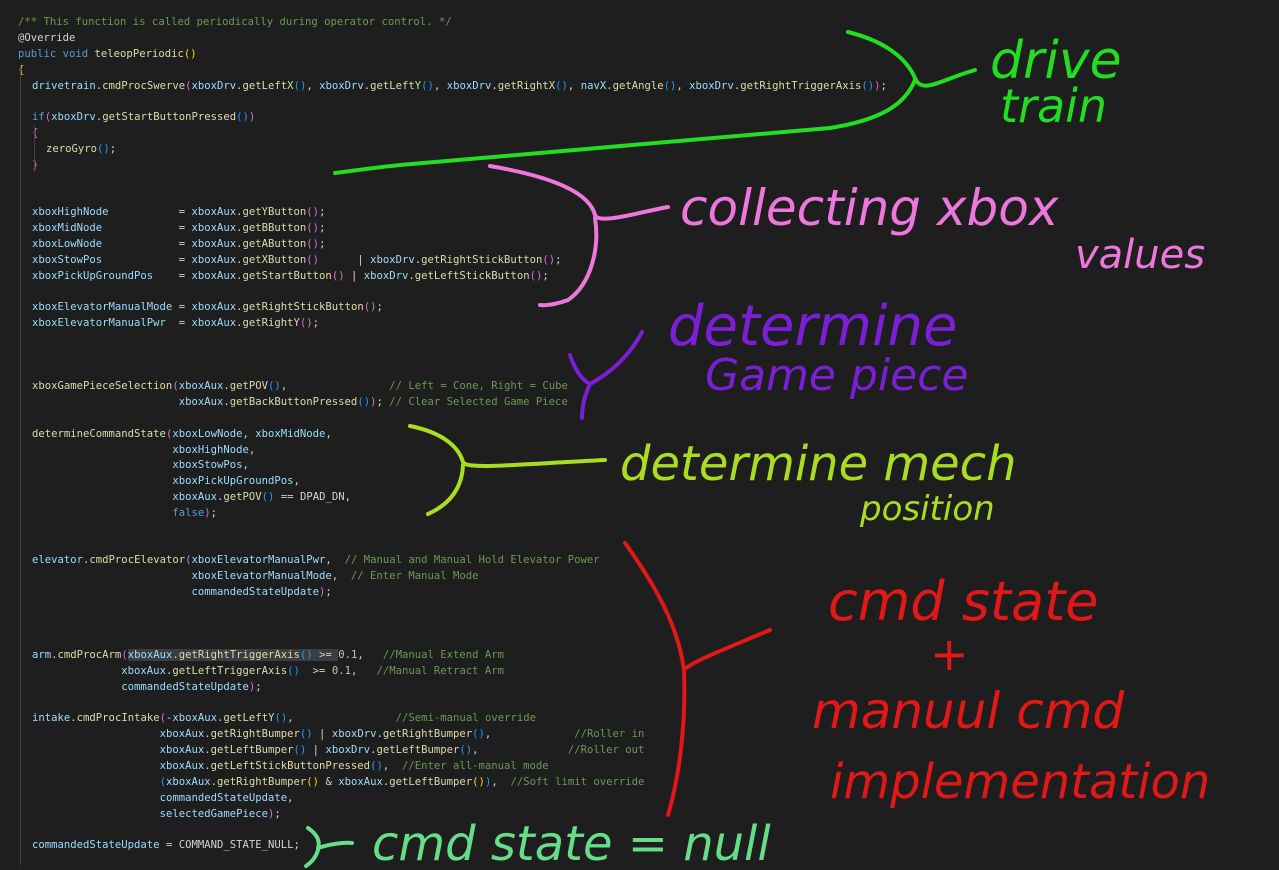 This screenshot has width=1279, height=870. I want to click on code-line: xboxMidNode = xboxAux.getBButton();, so click(178, 229).